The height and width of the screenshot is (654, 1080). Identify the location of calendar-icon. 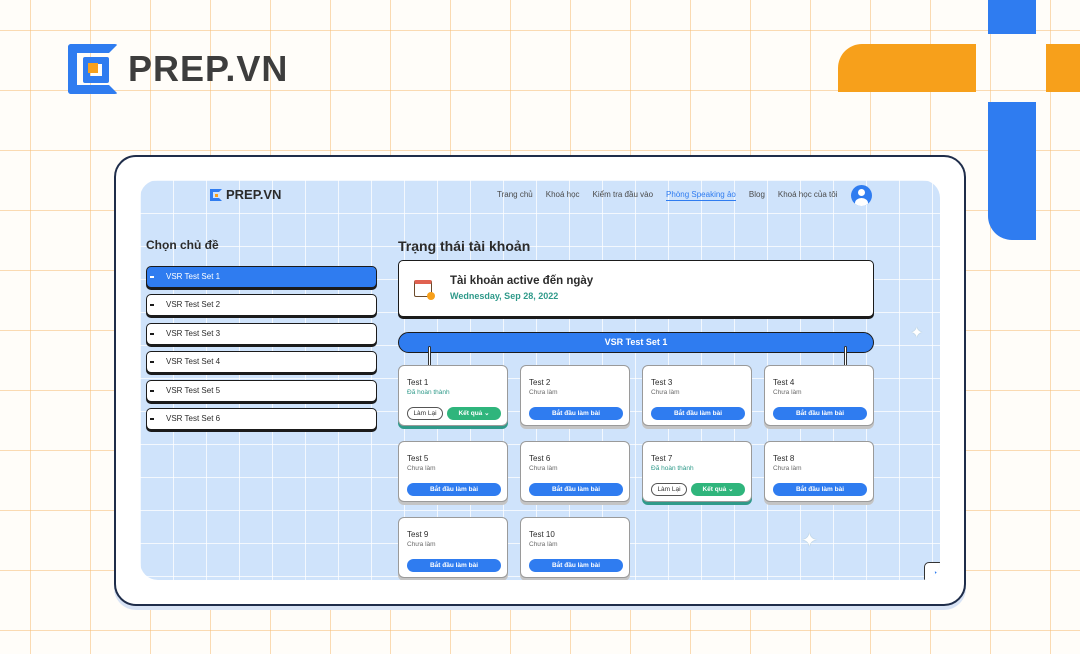
(424, 290).